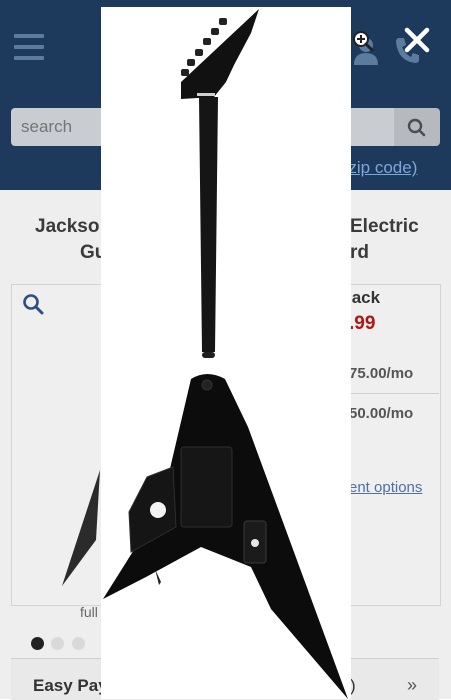 The height and width of the screenshot is (700, 451). What do you see at coordinates (362, 323) in the screenshot?
I see `price: .99` at bounding box center [362, 323].